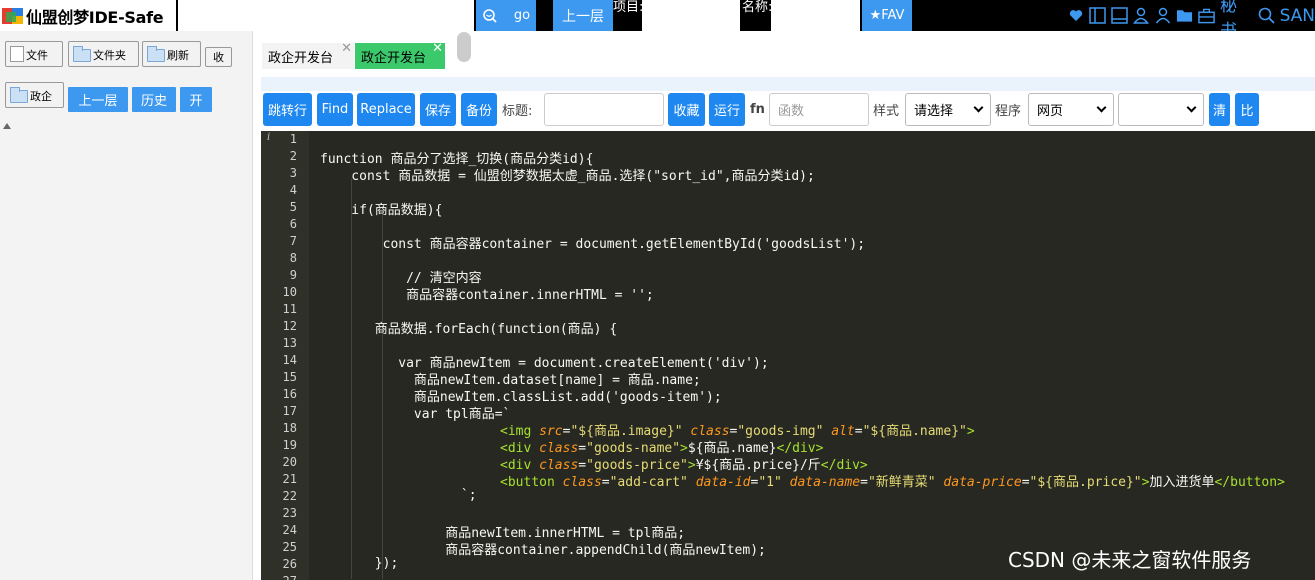 This screenshot has height=580, width=1315. Describe the element at coordinates (723, 482) in the screenshot. I see `code-token: data-id` at that location.